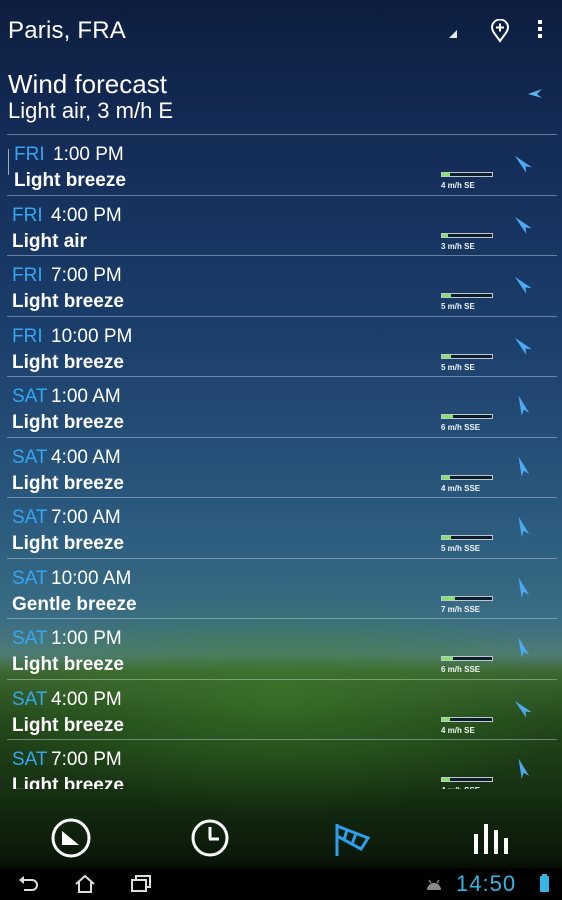  I want to click on overflow-menu-icon, so click(540, 31).